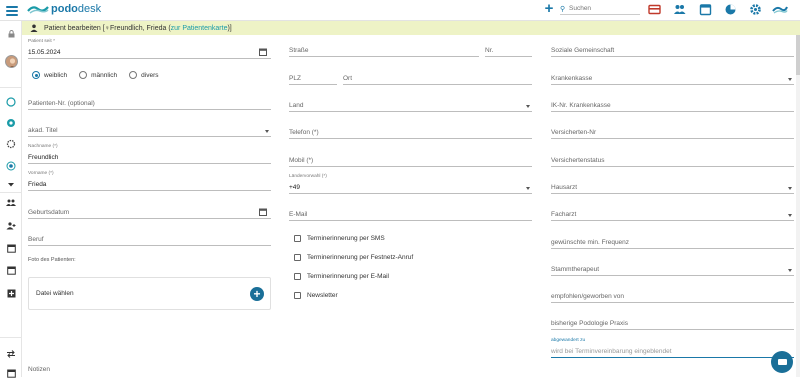 The image size is (800, 379). Describe the element at coordinates (339, 238) in the screenshot. I see `reminder-sms-checkbox: Terminerinnerung per SMS` at that location.